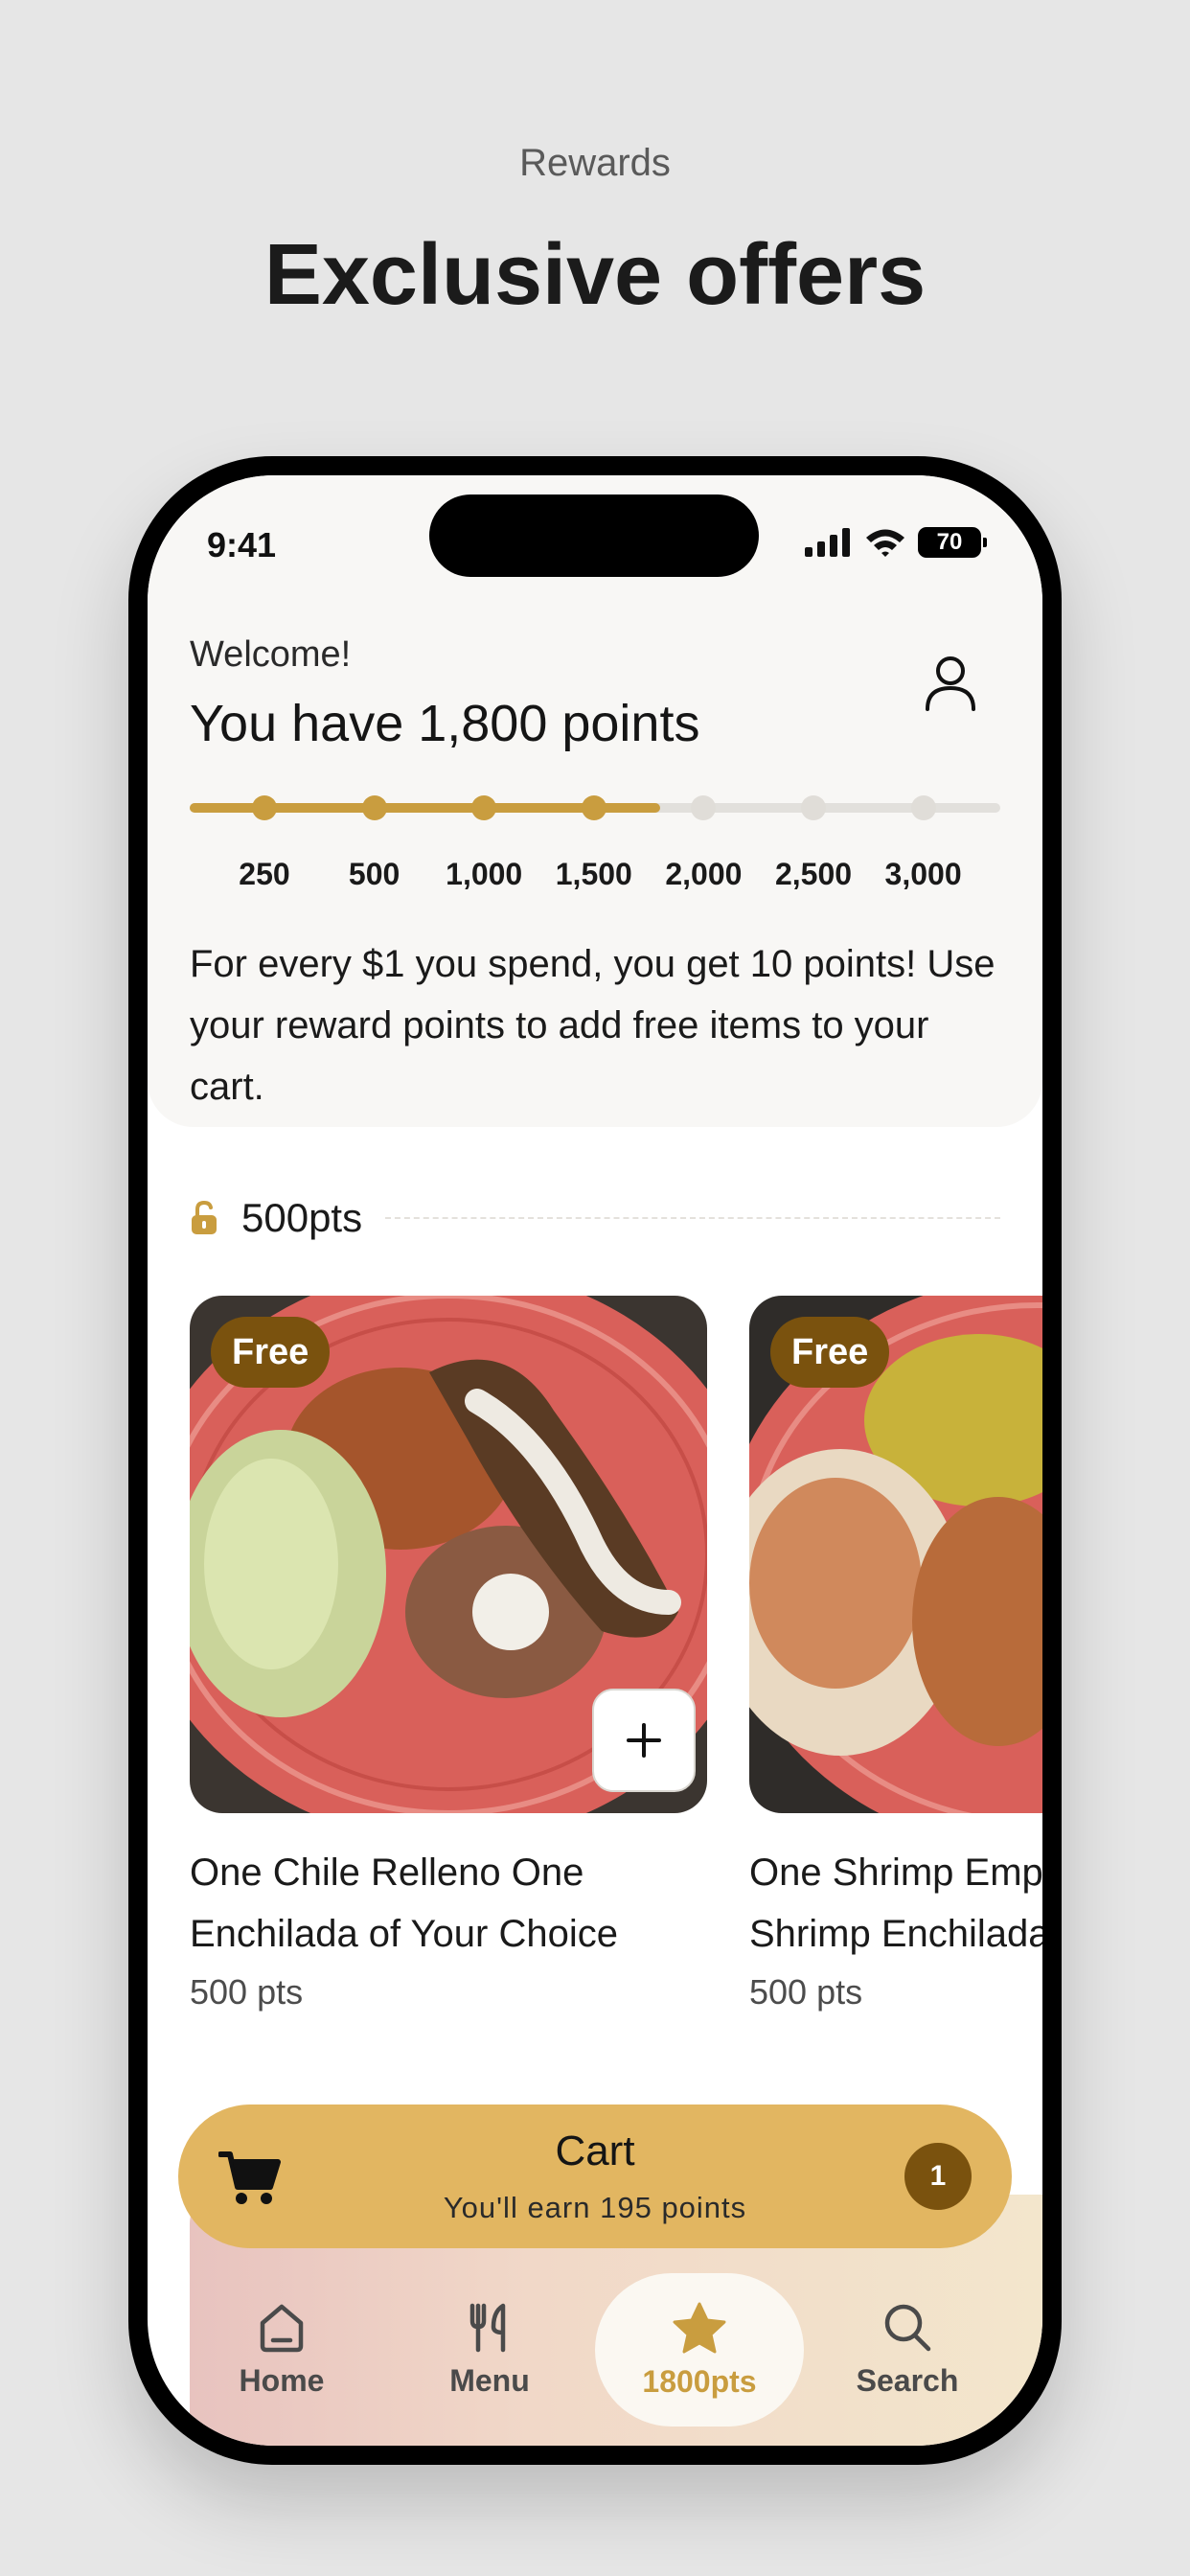 The width and height of the screenshot is (1190, 2576). Describe the element at coordinates (923, 874) in the screenshot. I see `tier-label: 3,000` at that location.